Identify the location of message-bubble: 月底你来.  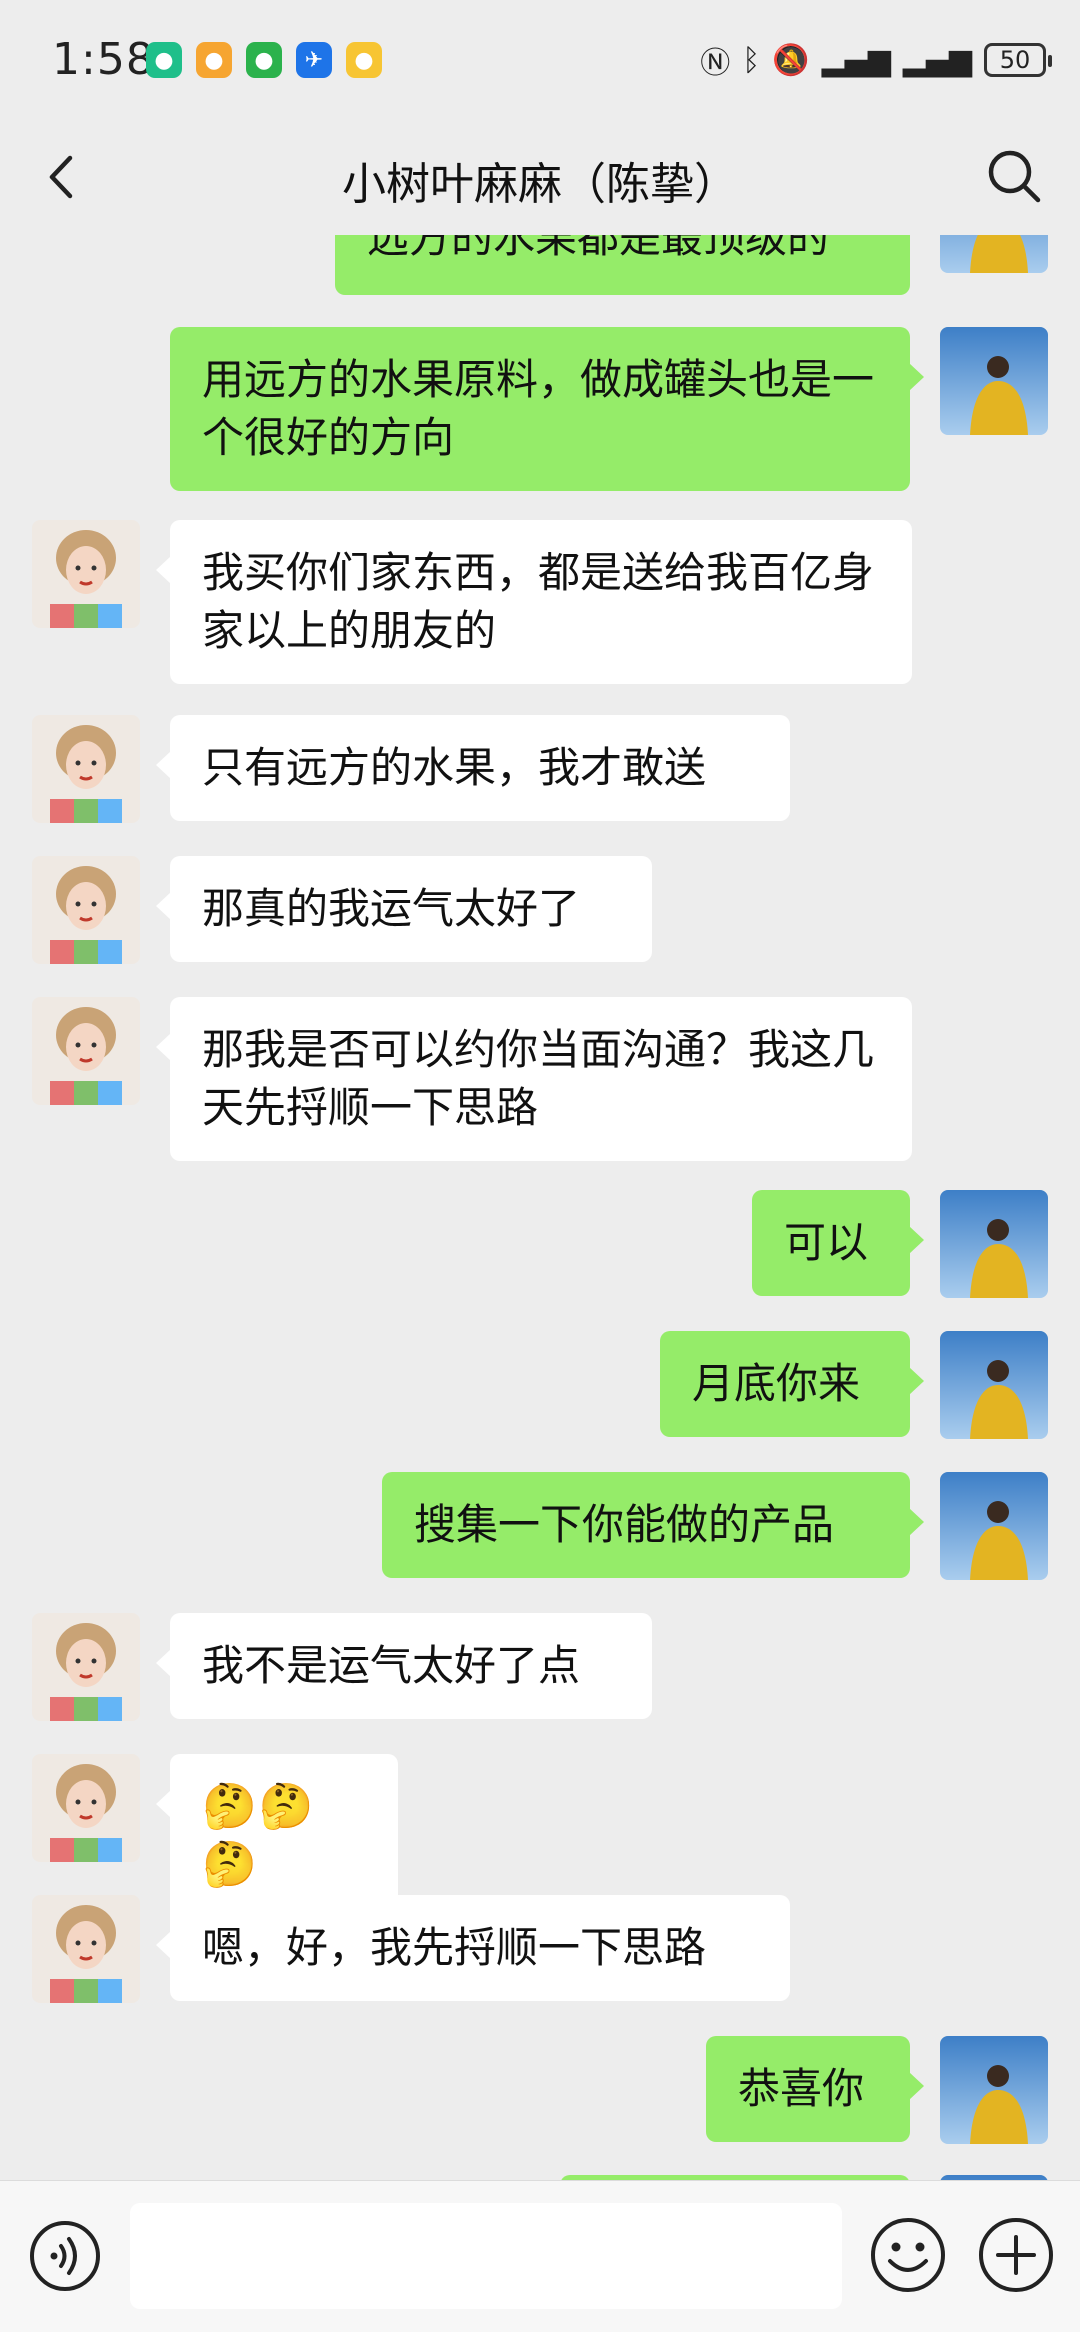
(792, 1384).